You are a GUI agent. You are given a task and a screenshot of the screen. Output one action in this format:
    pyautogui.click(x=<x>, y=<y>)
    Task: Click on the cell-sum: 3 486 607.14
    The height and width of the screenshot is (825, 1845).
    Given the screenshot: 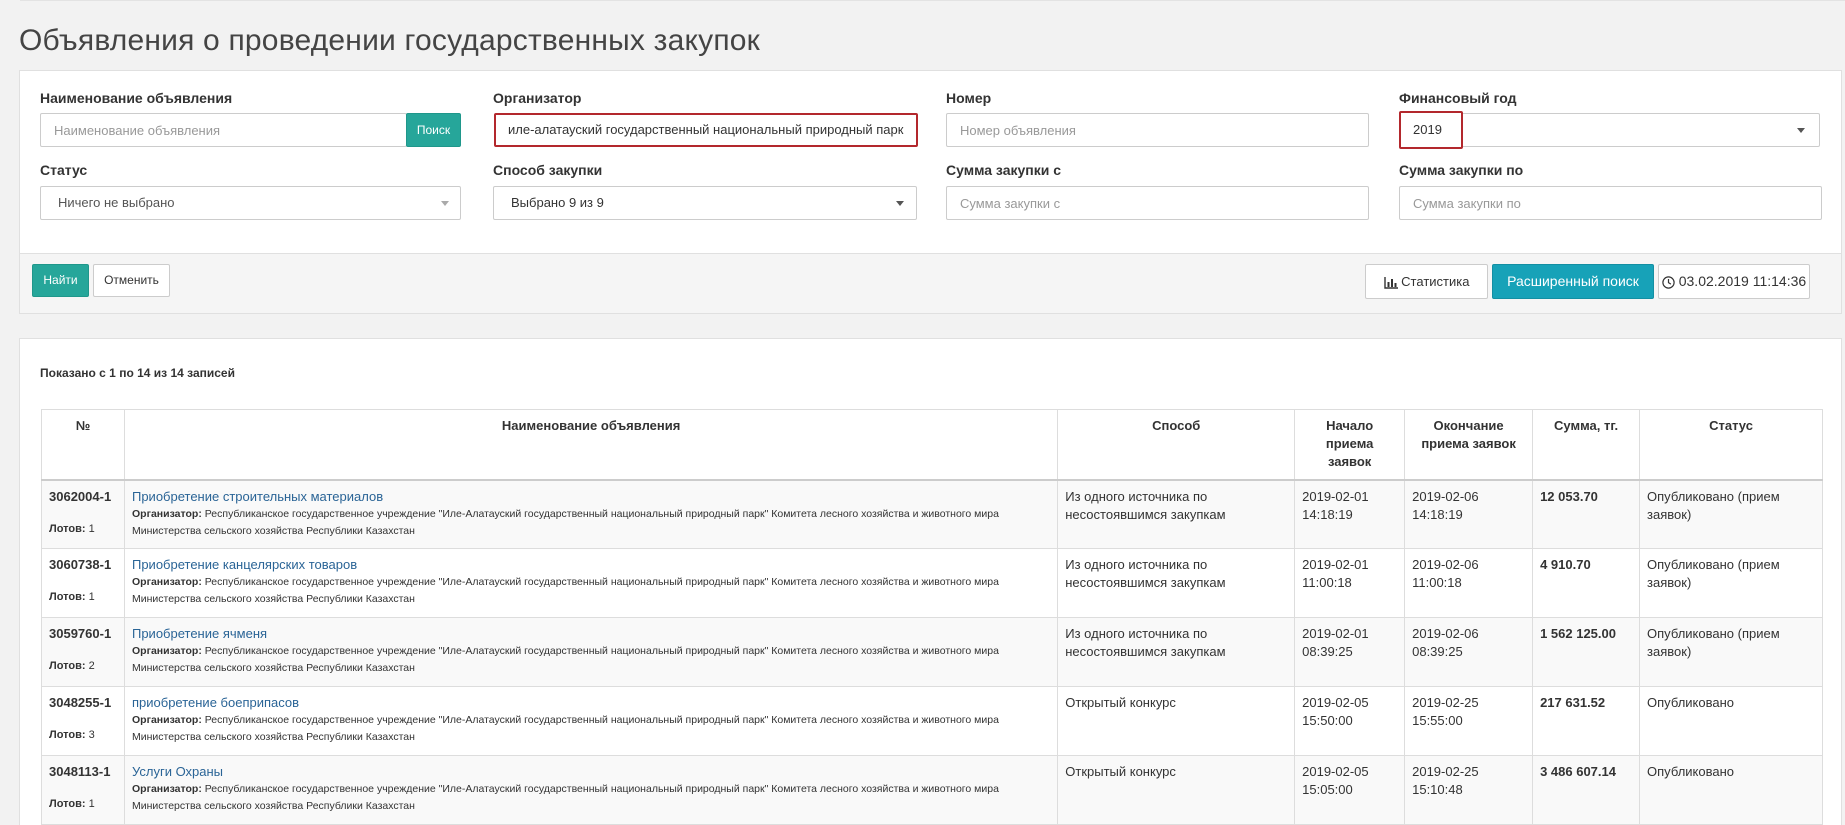 What is the action you would take?
    pyautogui.click(x=1586, y=790)
    